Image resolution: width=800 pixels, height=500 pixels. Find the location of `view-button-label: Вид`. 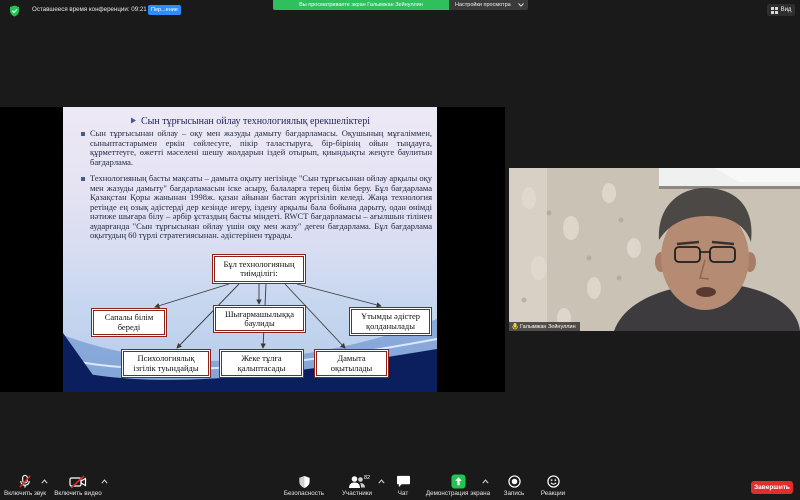

view-button-label: Вид is located at coordinates (786, 10).